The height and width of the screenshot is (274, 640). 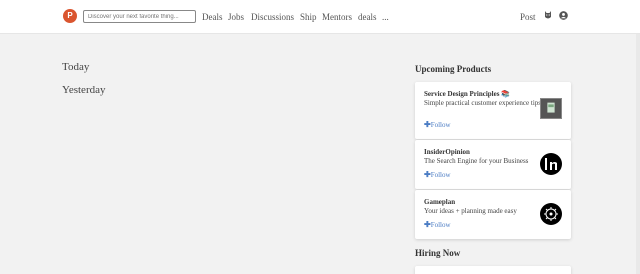 I want to click on product-tagline: The Search Engine for your Business, so click(x=476, y=161).